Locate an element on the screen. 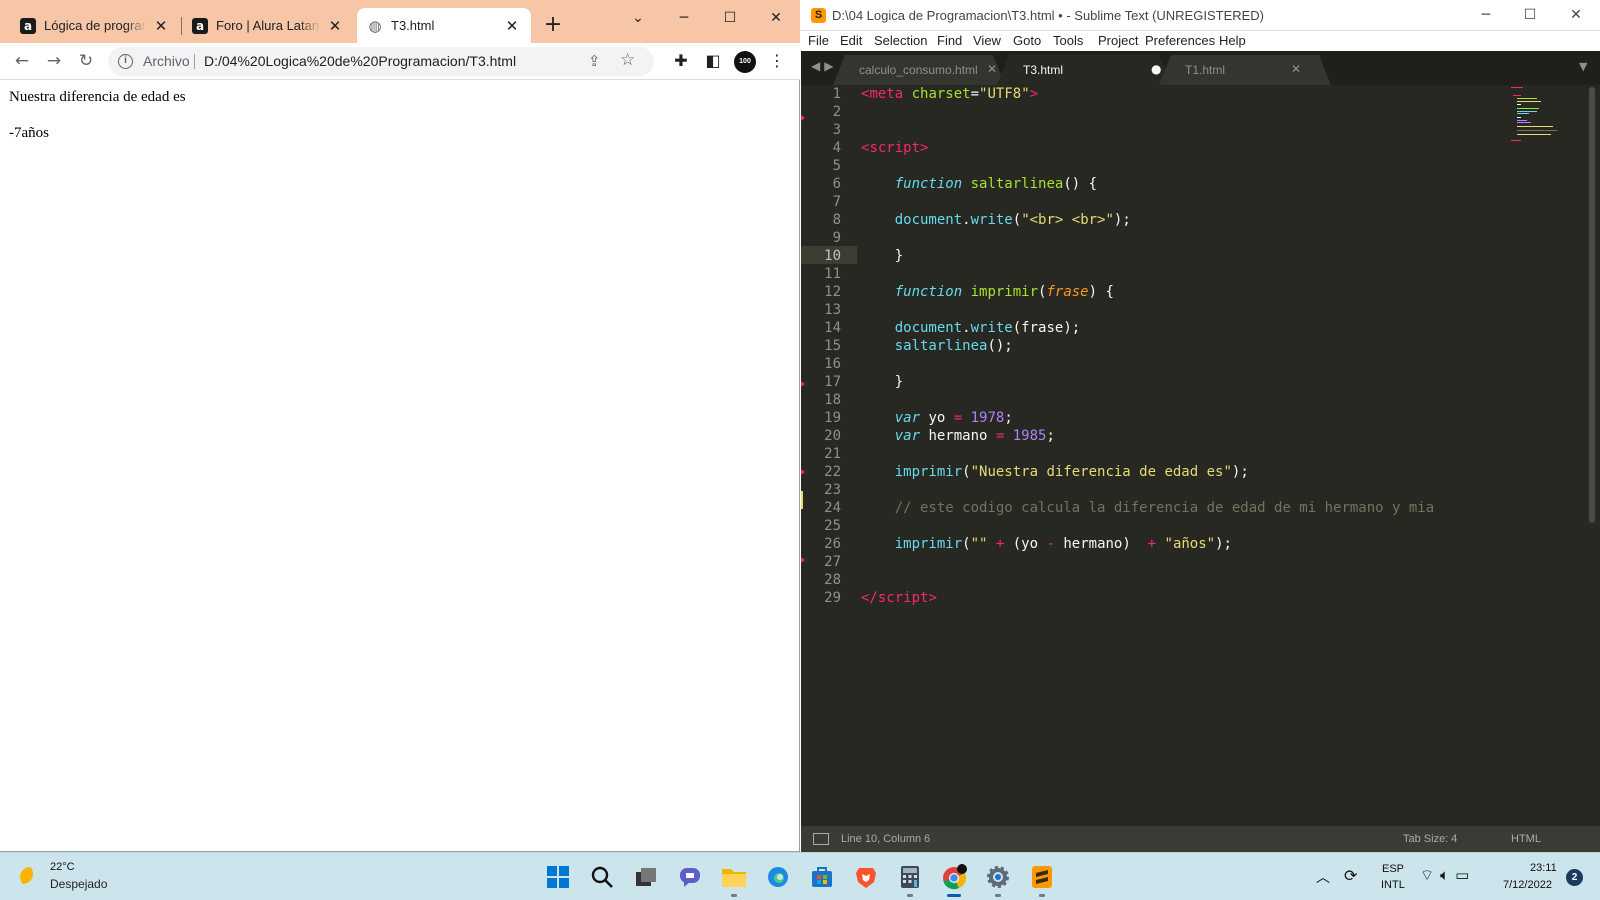 The height and width of the screenshot is (900, 1600). status-tab-size: Tab Size: 4 is located at coordinates (1430, 839).